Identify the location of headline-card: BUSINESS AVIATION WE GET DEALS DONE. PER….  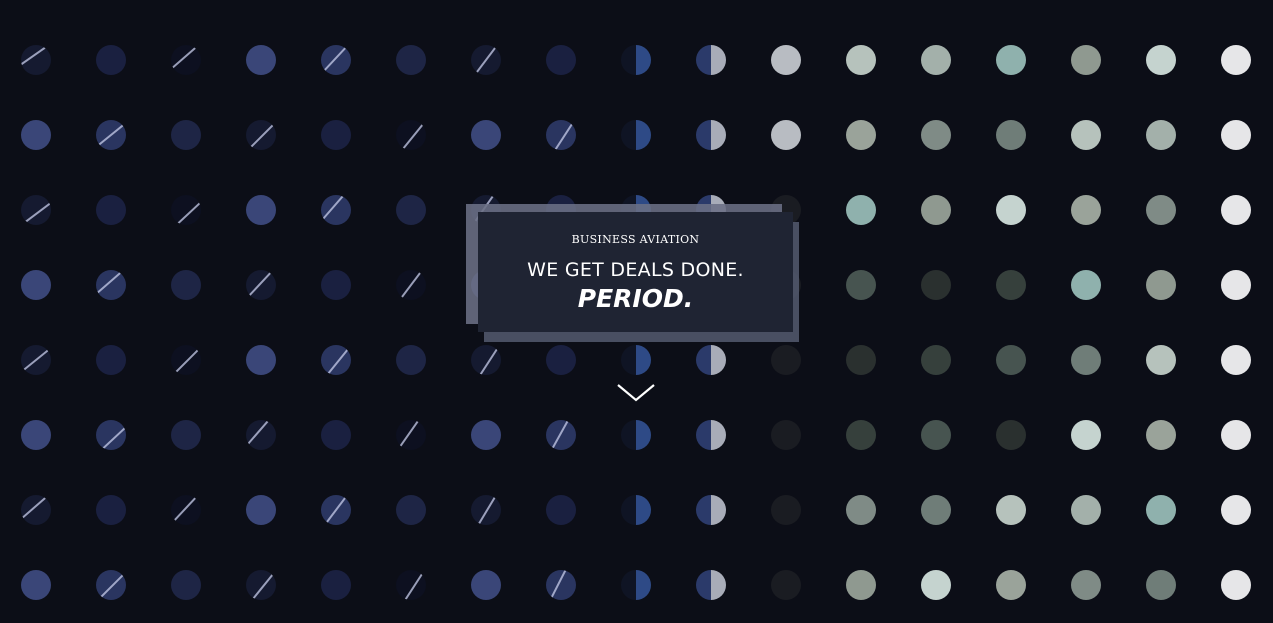
(635, 272).